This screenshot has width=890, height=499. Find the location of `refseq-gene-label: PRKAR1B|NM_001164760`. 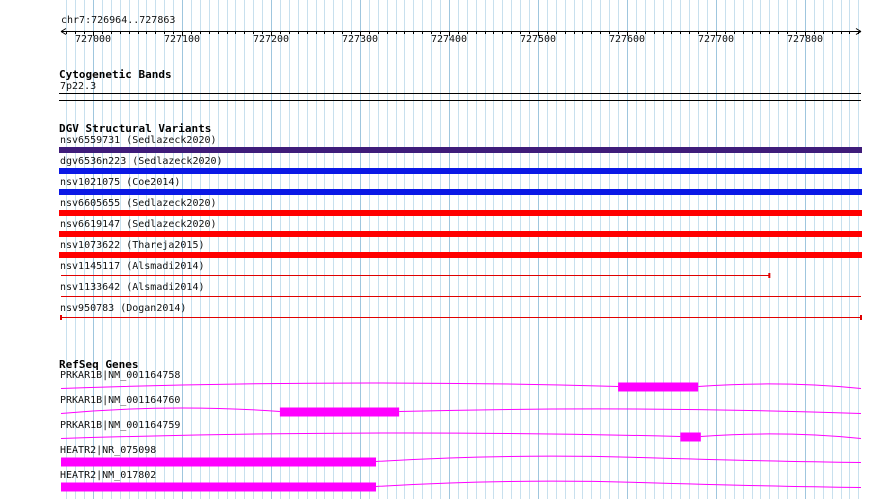

refseq-gene-label: PRKAR1B|NM_001164760 is located at coordinates (120, 401).